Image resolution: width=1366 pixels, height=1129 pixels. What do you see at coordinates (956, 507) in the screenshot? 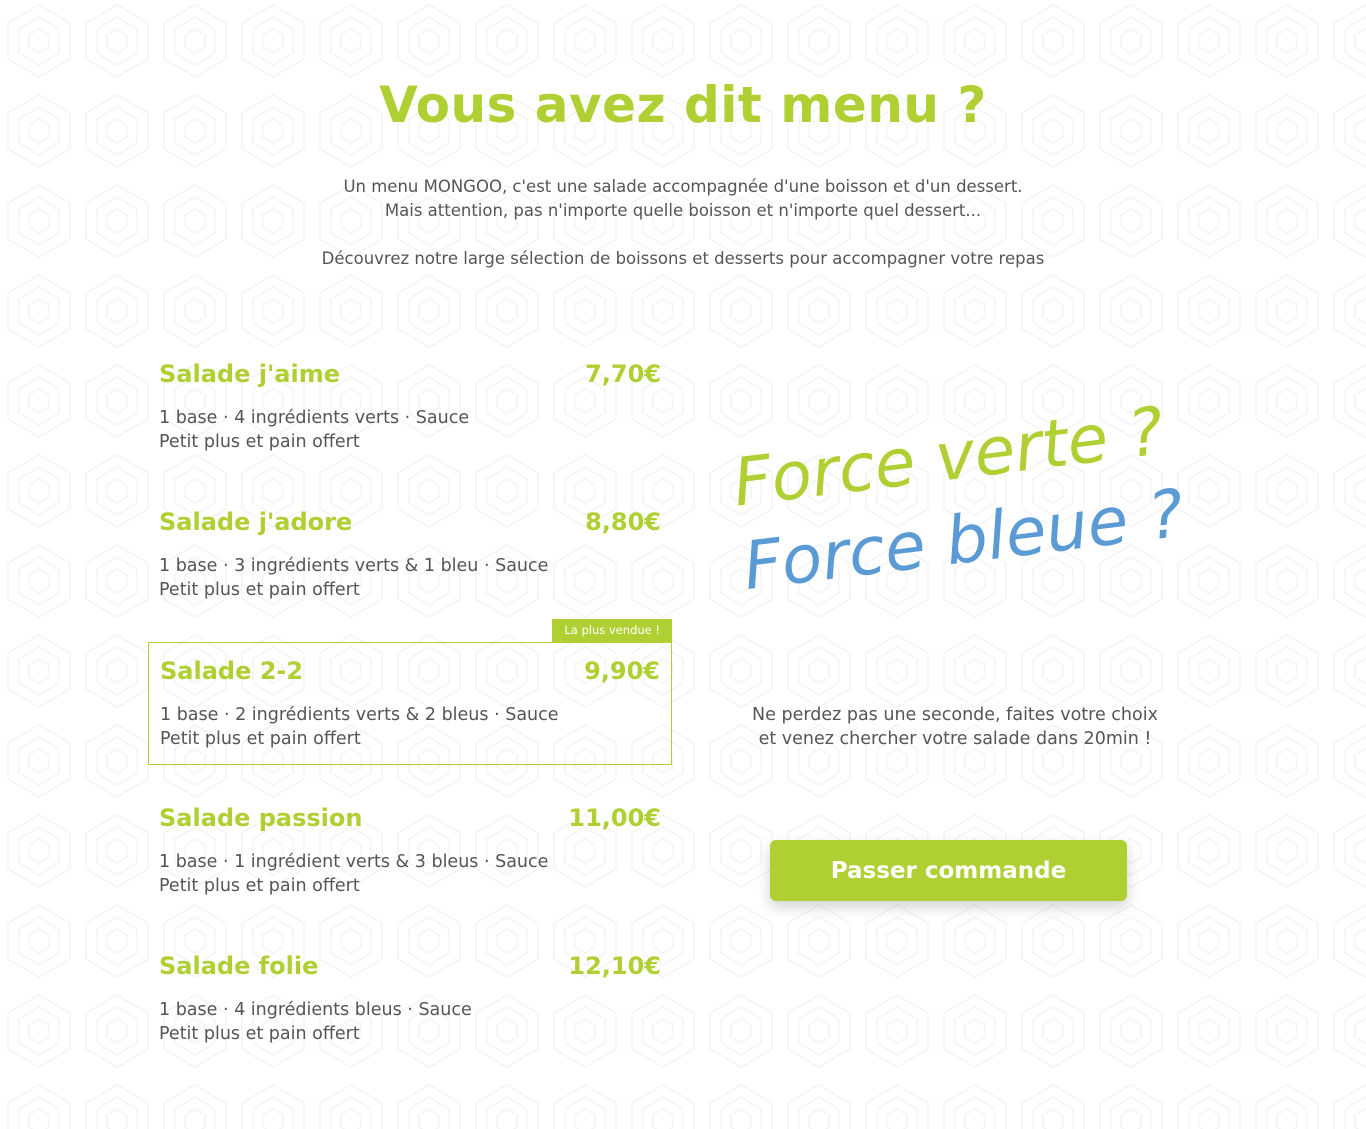
I see `force-tagline: Force verte ? Force bleue ?` at bounding box center [956, 507].